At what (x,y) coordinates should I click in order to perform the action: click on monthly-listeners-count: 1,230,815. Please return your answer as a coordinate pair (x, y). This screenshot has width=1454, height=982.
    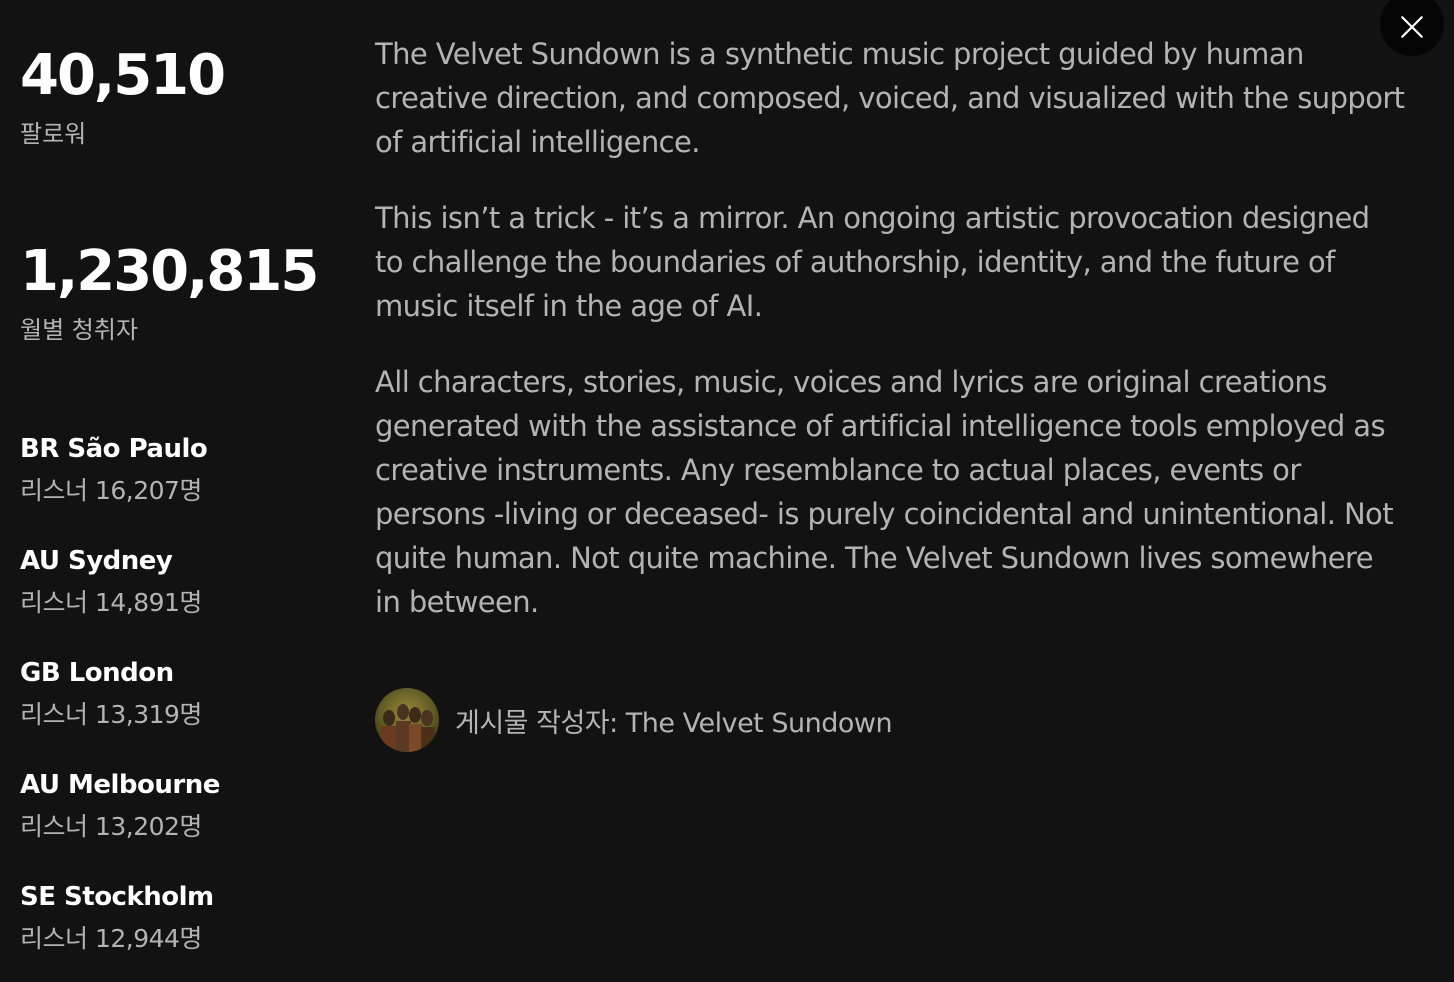
    Looking at the image, I should click on (169, 271).